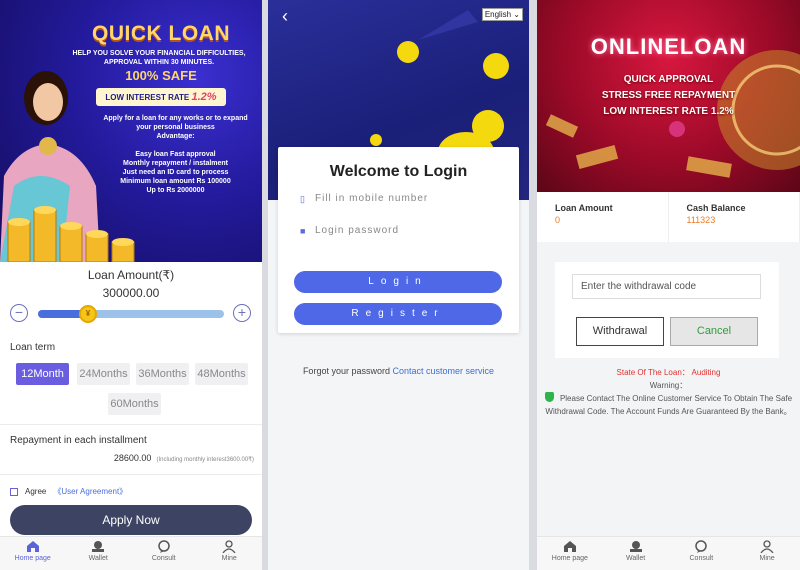  I want to click on increase-amount-button: +, so click(242, 313).